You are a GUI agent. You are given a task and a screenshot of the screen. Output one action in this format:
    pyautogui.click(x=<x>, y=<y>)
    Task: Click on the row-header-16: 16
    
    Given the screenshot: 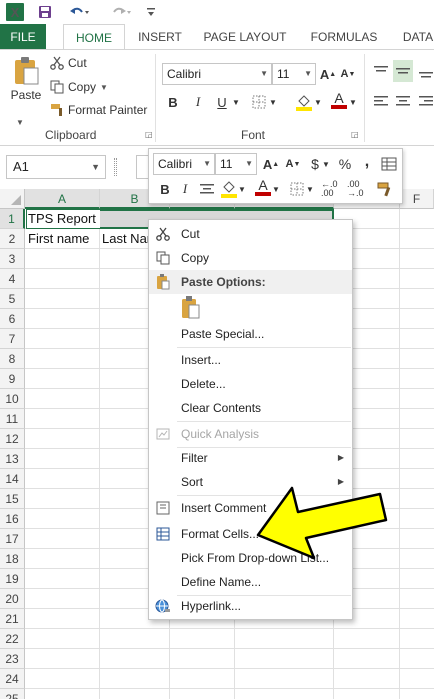 What is the action you would take?
    pyautogui.click(x=12, y=519)
    